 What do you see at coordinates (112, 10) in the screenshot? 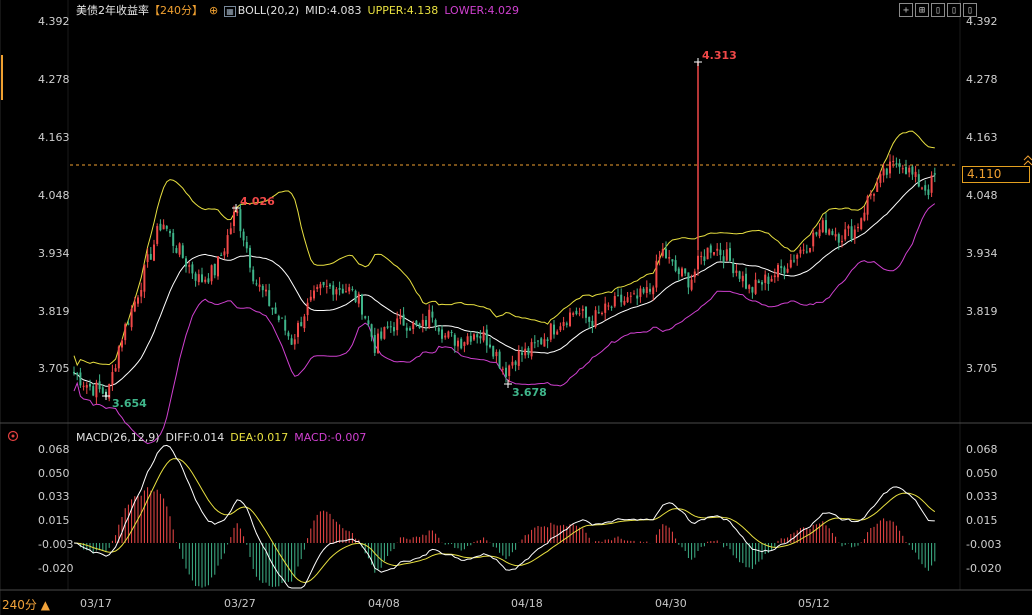
I see `instrument-title: 美债2年收益率` at bounding box center [112, 10].